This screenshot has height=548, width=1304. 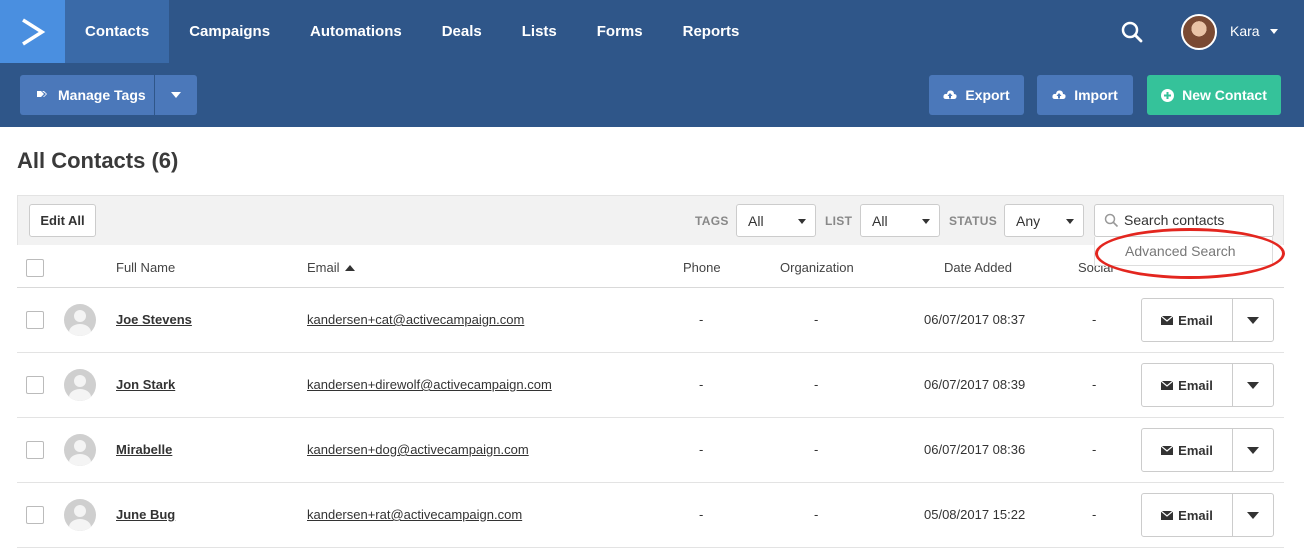 I want to click on search-contacts-input, so click(x=1196, y=220).